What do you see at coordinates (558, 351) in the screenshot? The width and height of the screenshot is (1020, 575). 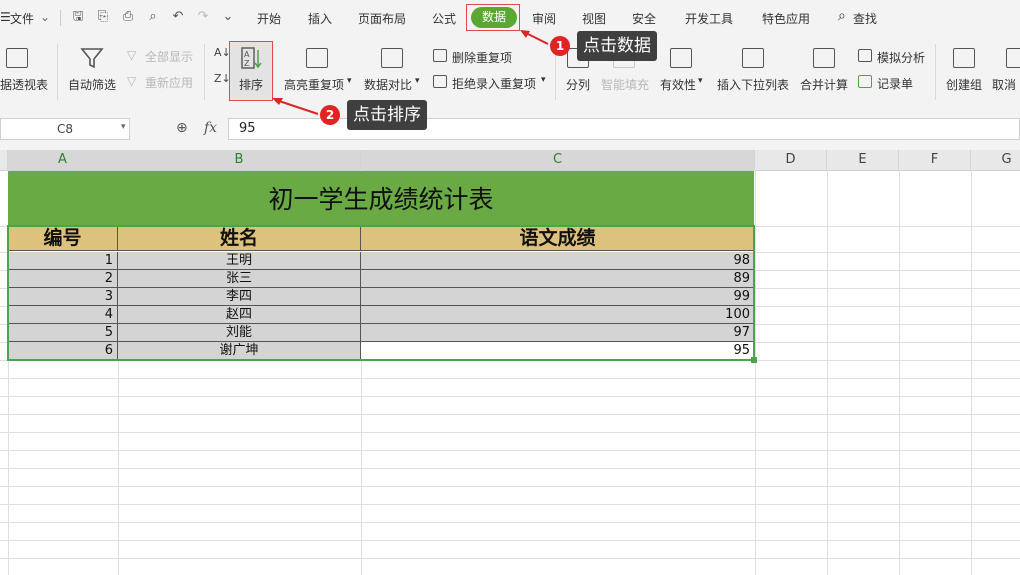 I see `active-cell-score: 95` at bounding box center [558, 351].